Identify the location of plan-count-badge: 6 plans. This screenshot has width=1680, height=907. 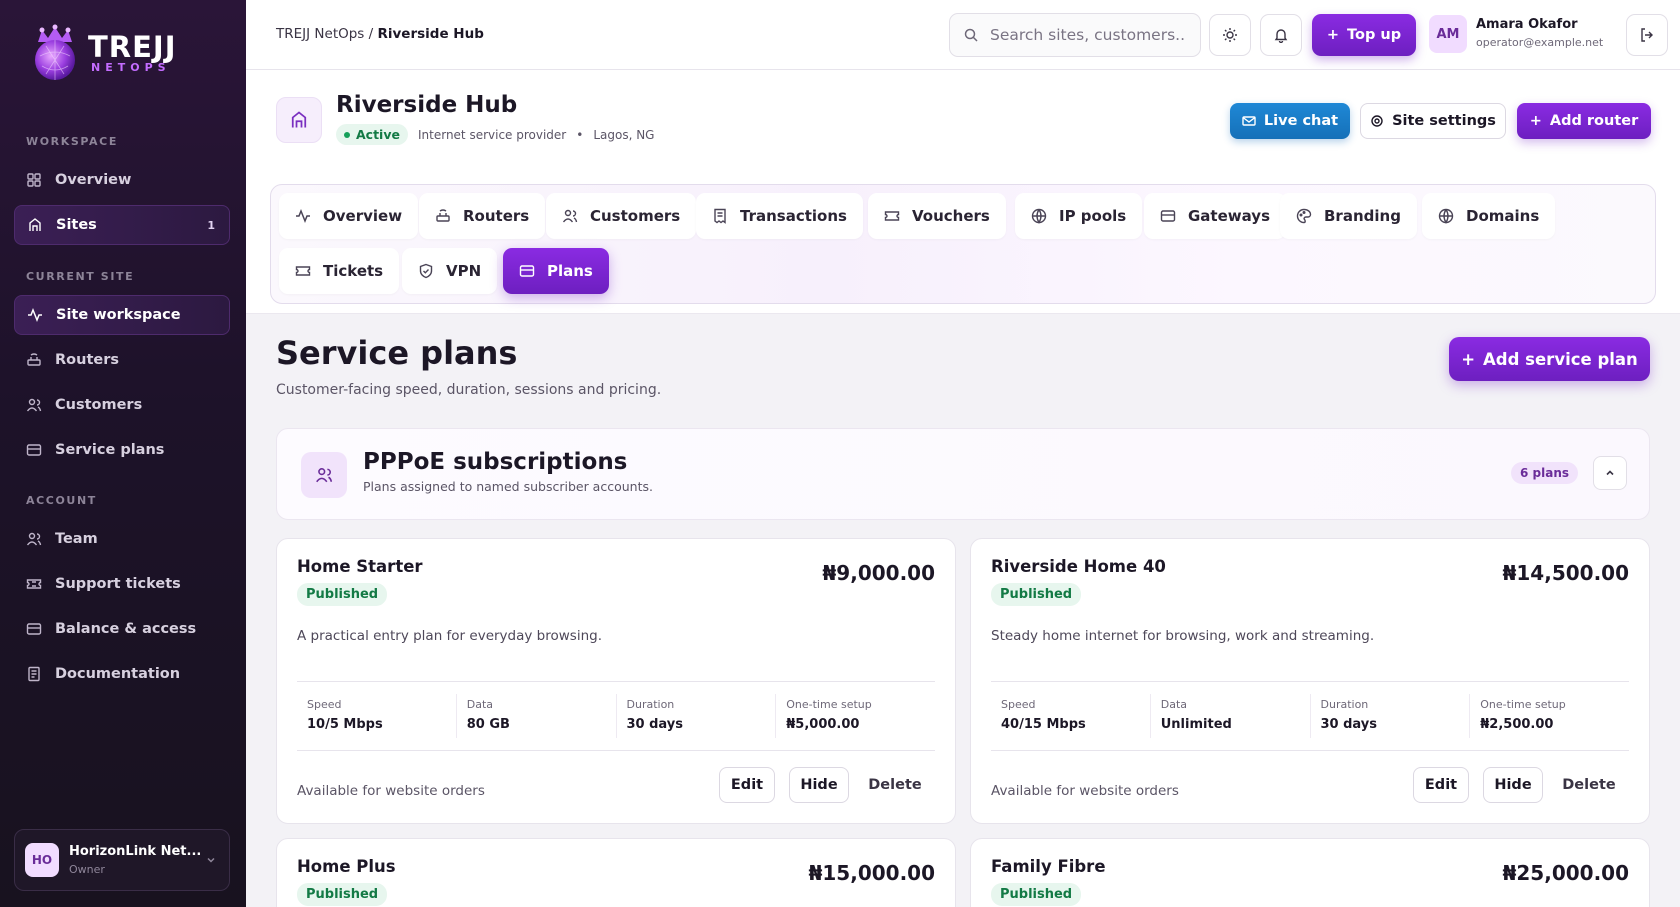
(1545, 473).